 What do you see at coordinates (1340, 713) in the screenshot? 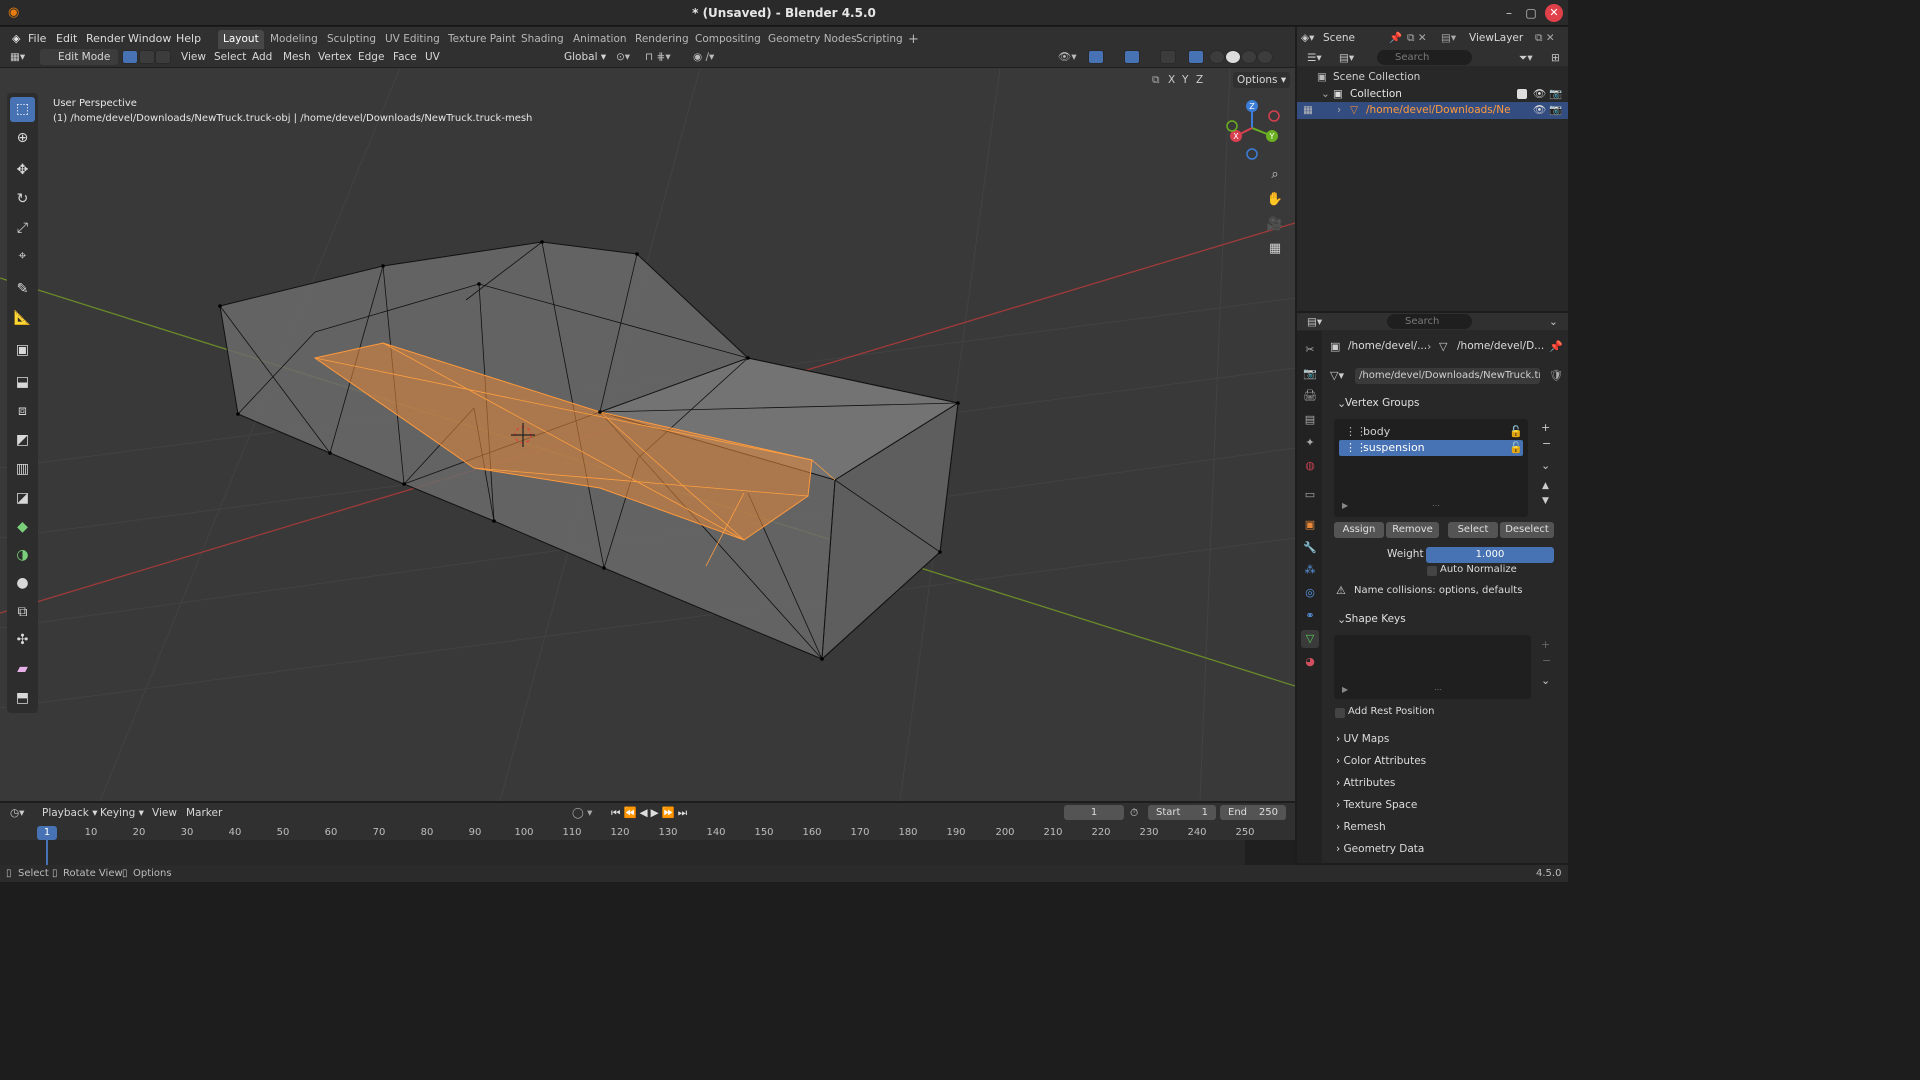
I see `add-rest-position-checkbox` at bounding box center [1340, 713].